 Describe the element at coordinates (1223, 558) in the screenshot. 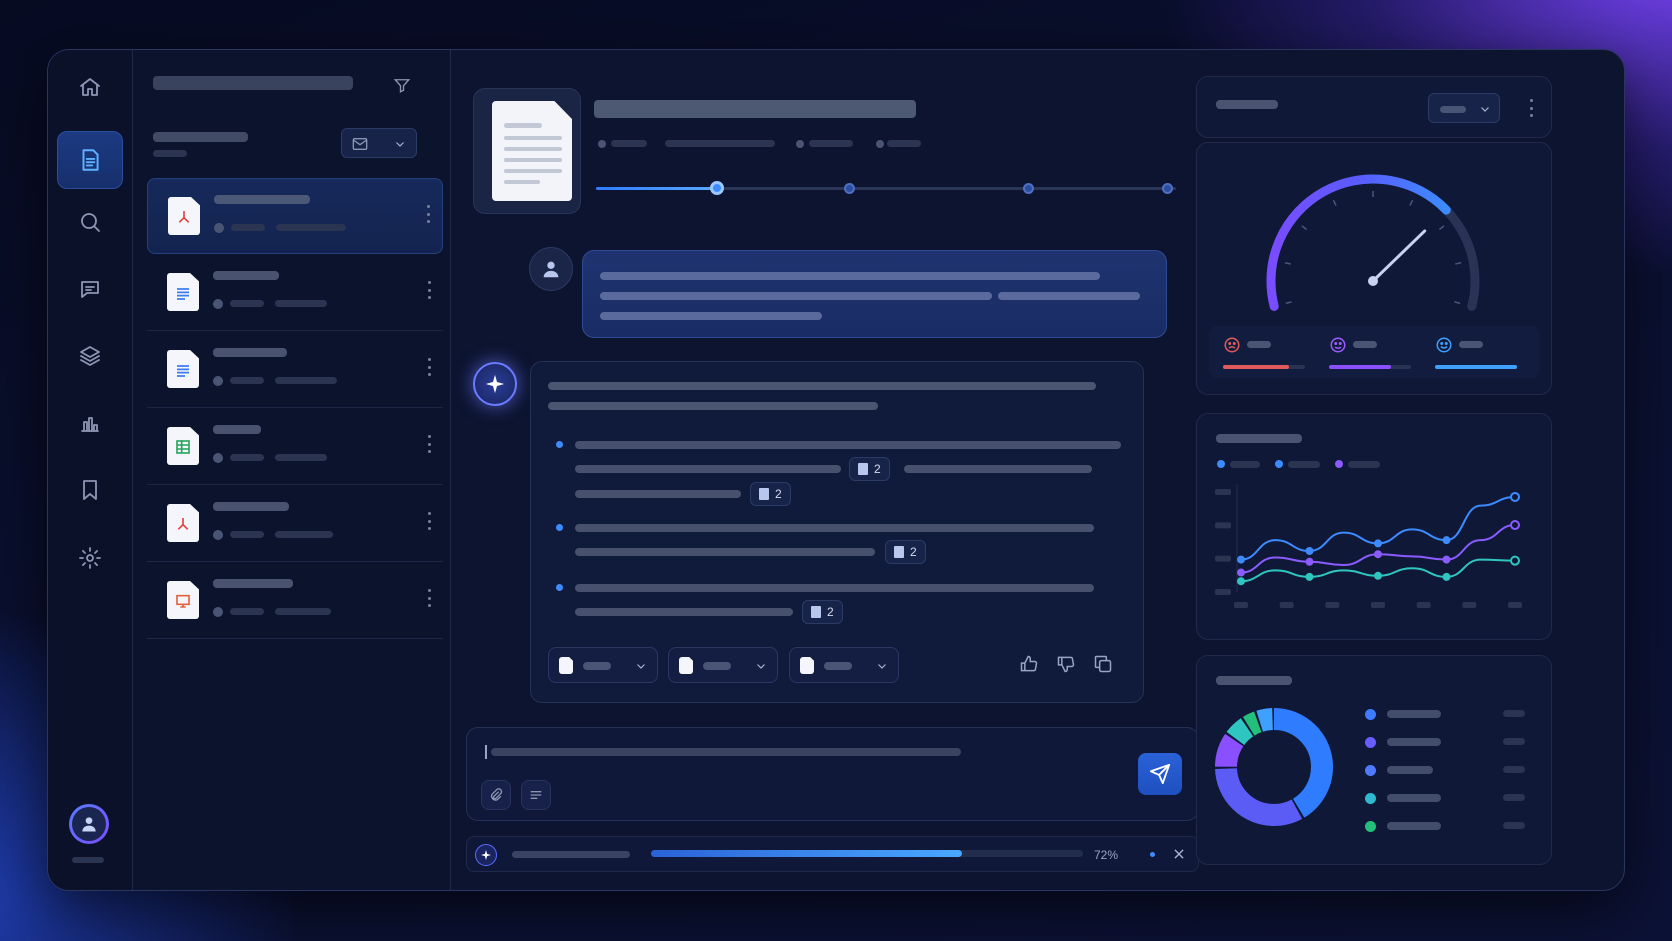

I see `y-tick-placeholder` at that location.